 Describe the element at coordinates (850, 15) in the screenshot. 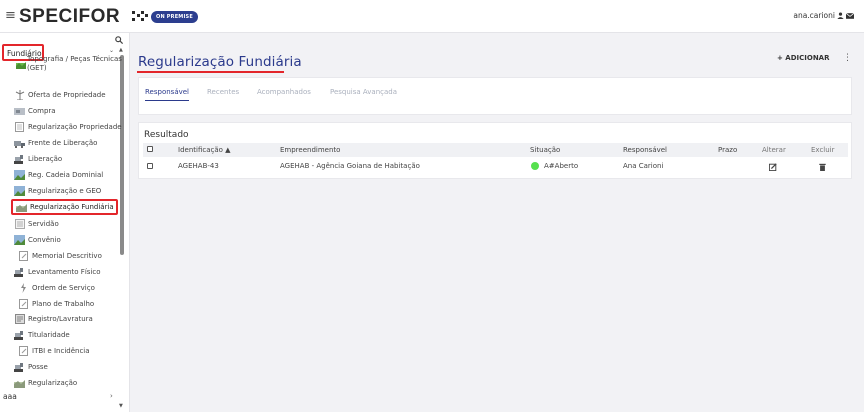

I see `mail-icon` at that location.